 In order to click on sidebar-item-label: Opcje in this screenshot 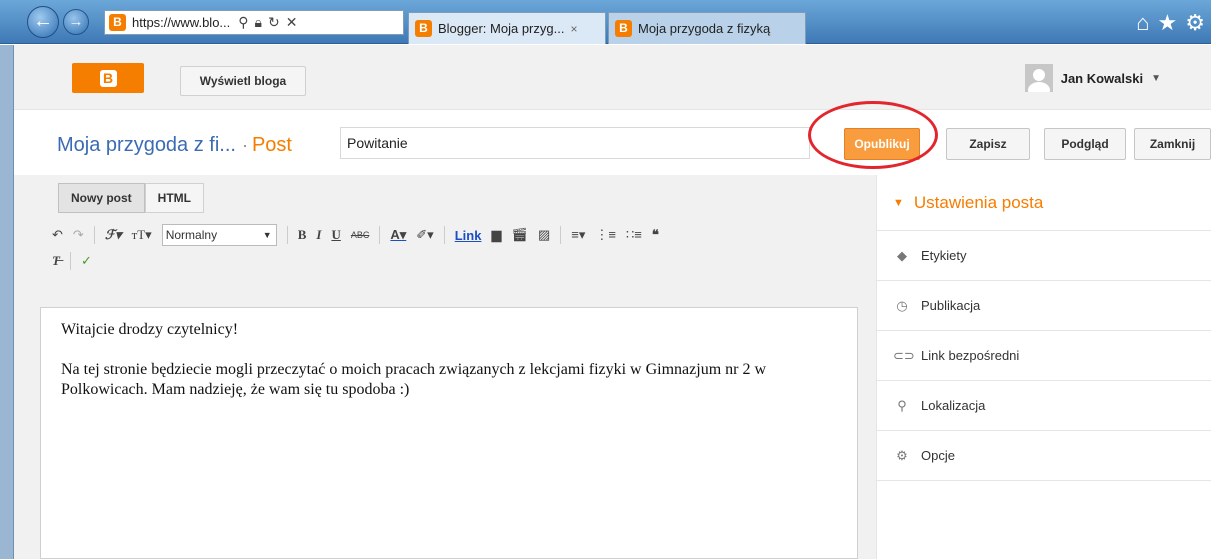, I will do `click(938, 455)`.